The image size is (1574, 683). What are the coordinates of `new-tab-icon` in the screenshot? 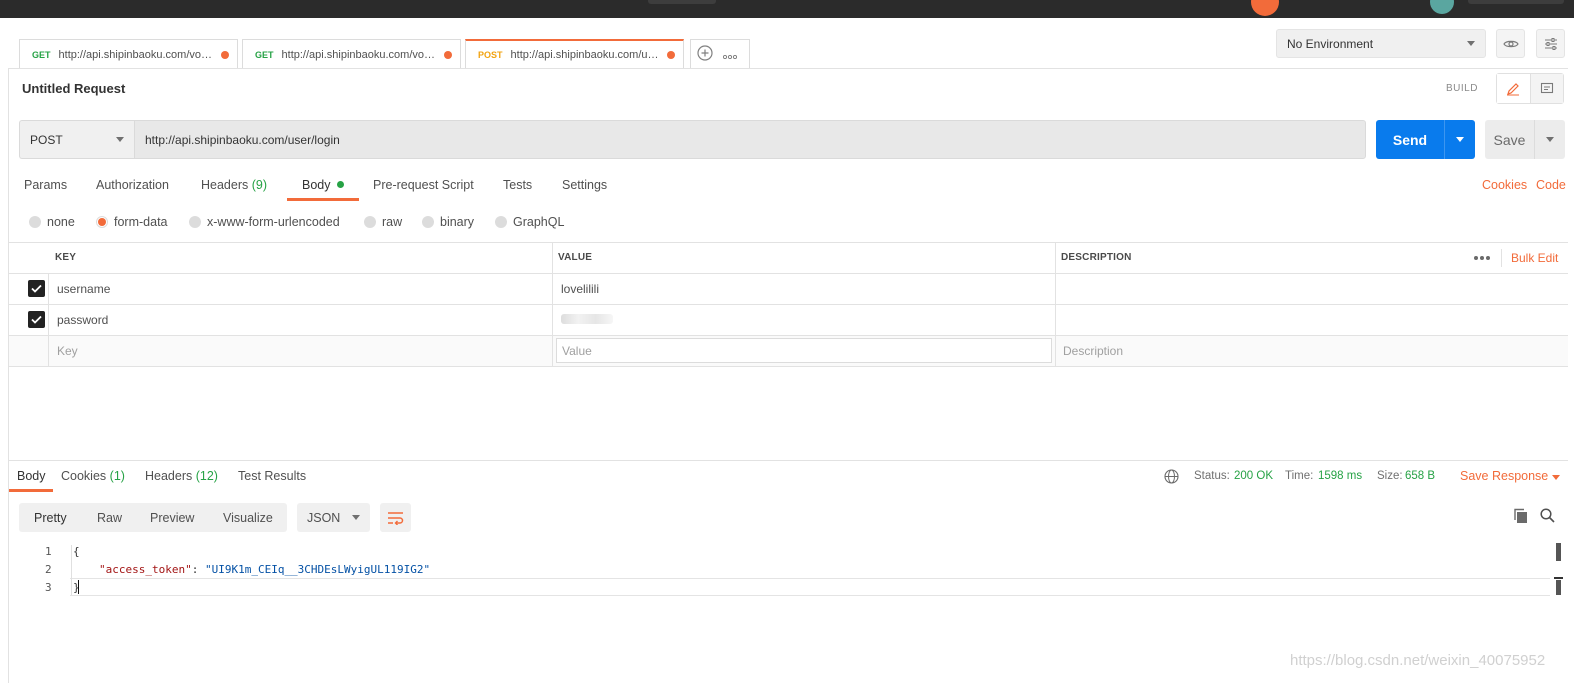 It's located at (705, 54).